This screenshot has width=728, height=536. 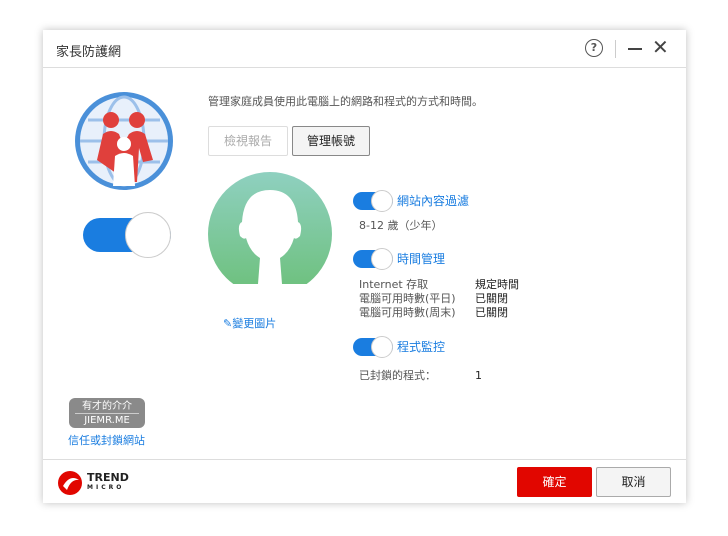 I want to click on view-report-button: 檢視報告, so click(x=248, y=141).